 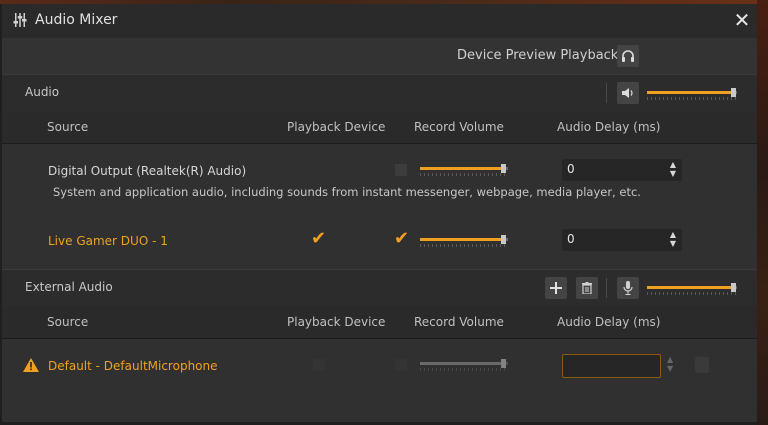 I want to click on audio-delay-input, so click(x=611, y=366).